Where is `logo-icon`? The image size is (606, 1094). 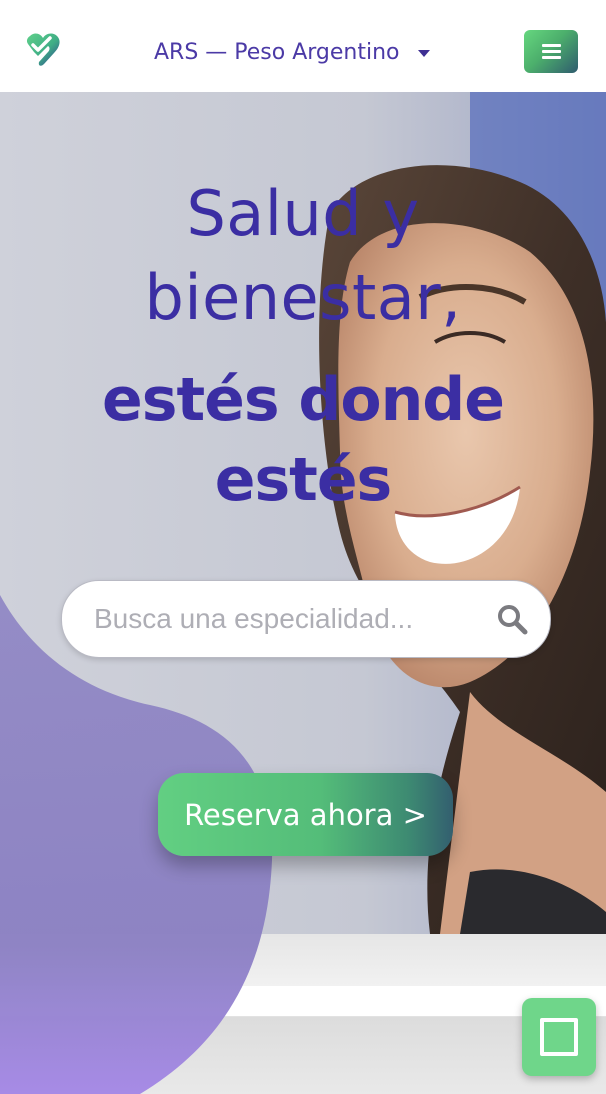
logo-icon is located at coordinates (46, 50).